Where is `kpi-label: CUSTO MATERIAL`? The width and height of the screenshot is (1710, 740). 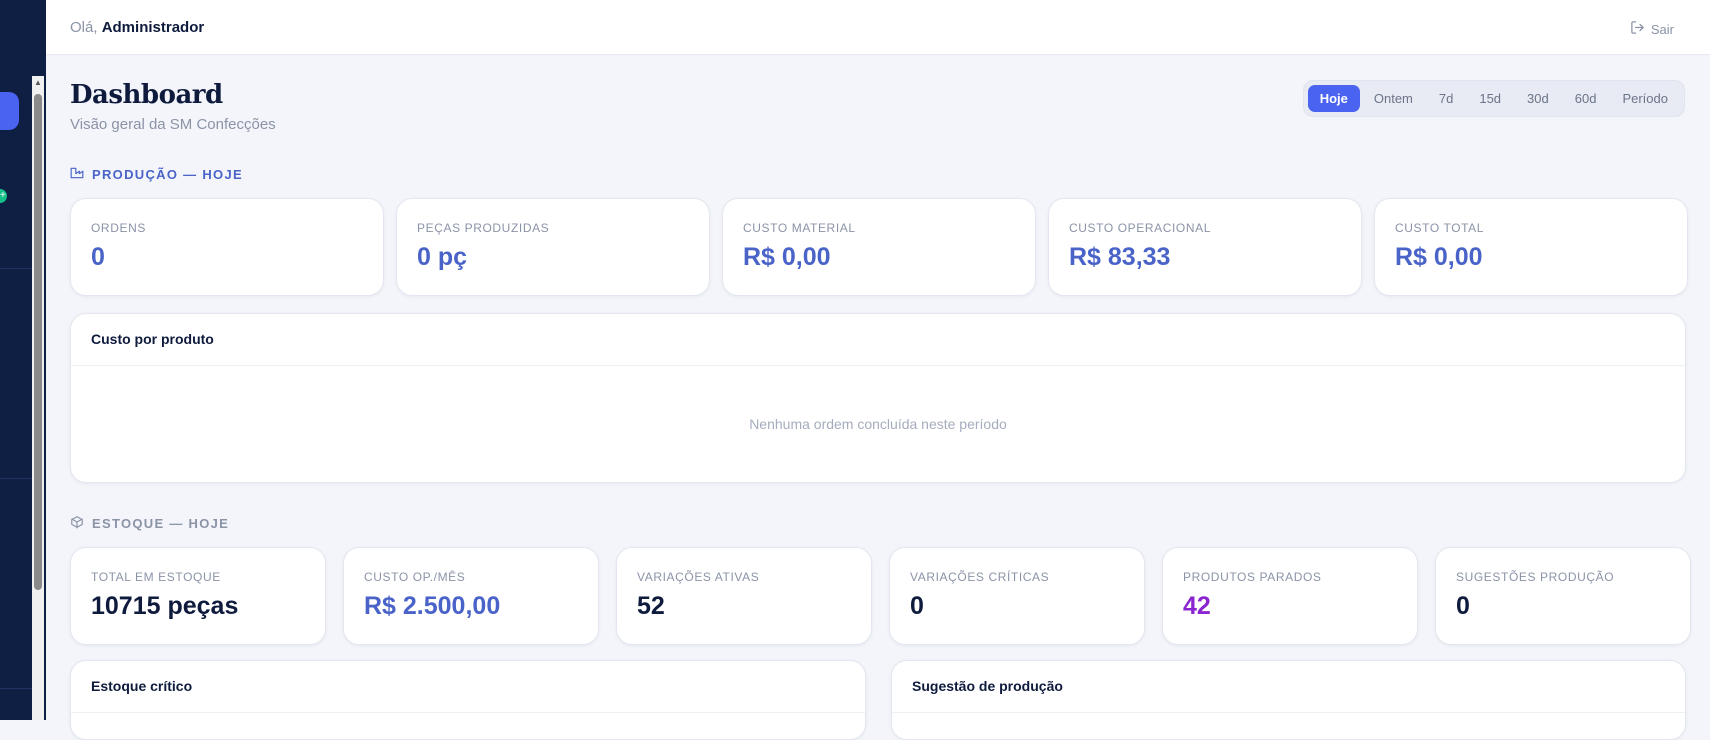
kpi-label: CUSTO MATERIAL is located at coordinates (799, 228).